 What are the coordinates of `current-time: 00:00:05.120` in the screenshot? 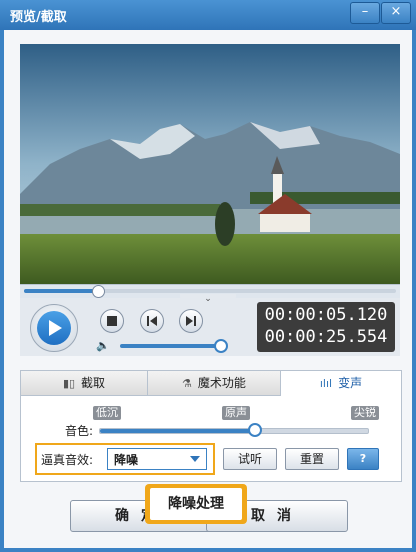 It's located at (326, 315).